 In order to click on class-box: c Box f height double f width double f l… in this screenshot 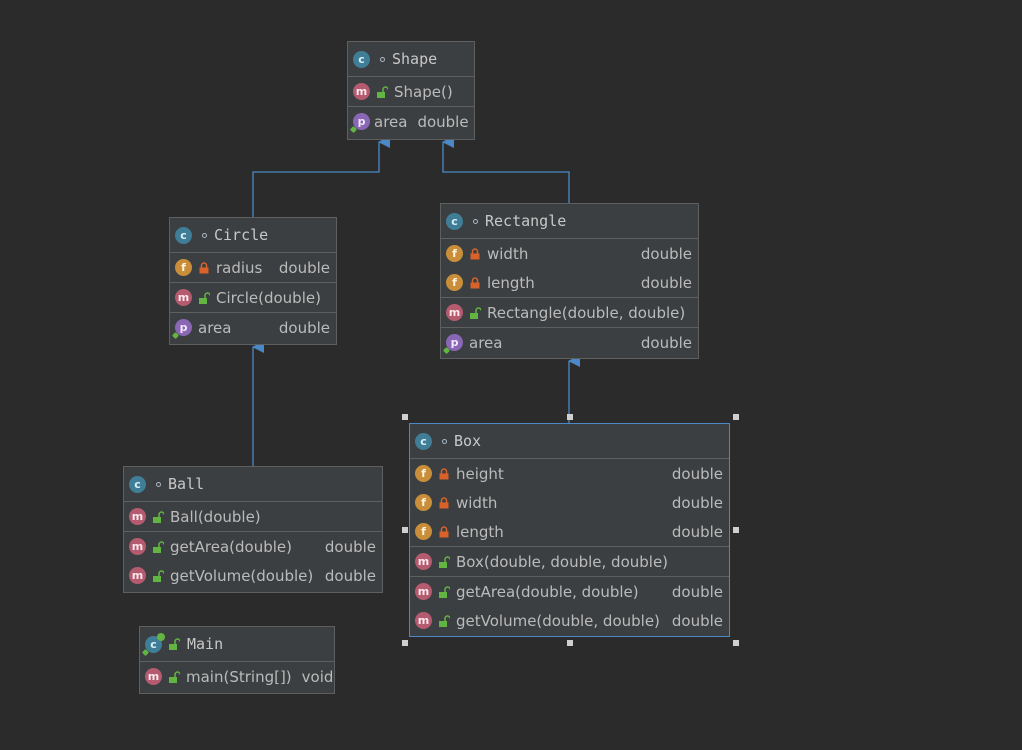, I will do `click(569, 530)`.